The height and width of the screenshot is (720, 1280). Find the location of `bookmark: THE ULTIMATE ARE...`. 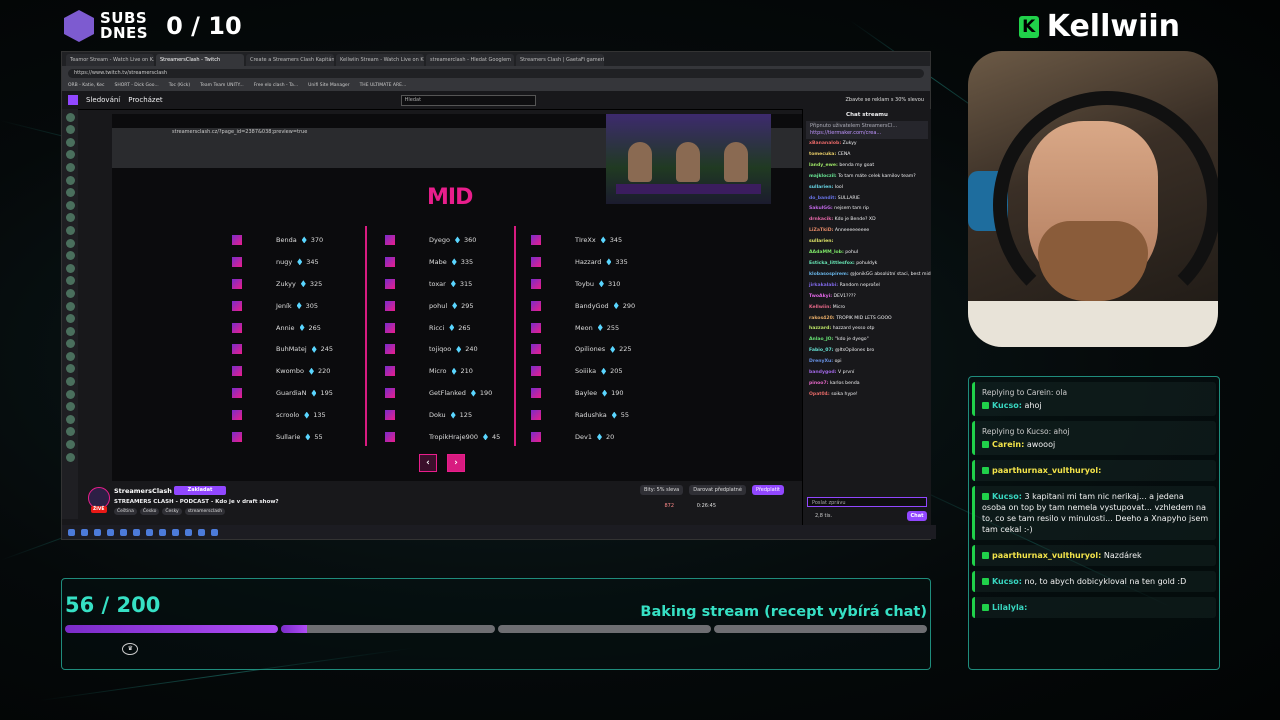

bookmark: THE ULTIMATE ARE... is located at coordinates (383, 85).